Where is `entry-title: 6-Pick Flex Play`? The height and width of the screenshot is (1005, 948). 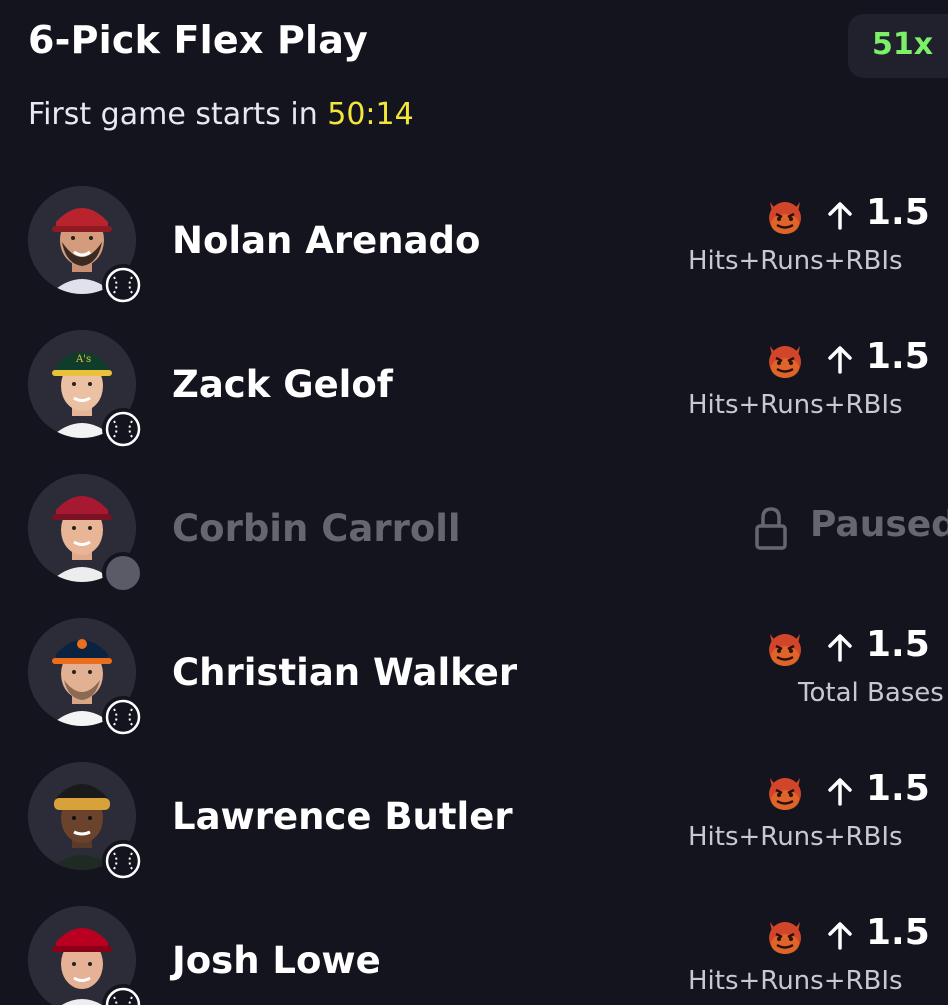 entry-title: 6-Pick Flex Play is located at coordinates (198, 40).